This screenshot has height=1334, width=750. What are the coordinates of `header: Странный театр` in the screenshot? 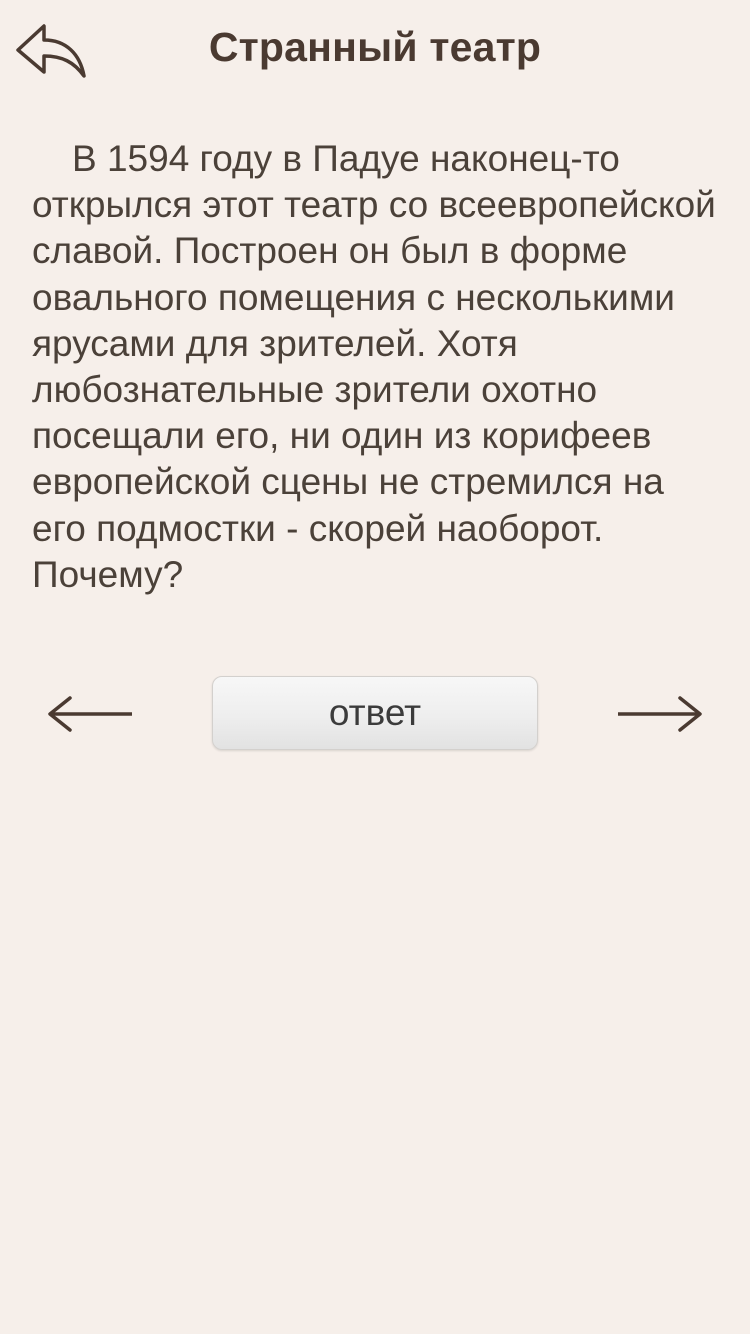 It's located at (375, 52).